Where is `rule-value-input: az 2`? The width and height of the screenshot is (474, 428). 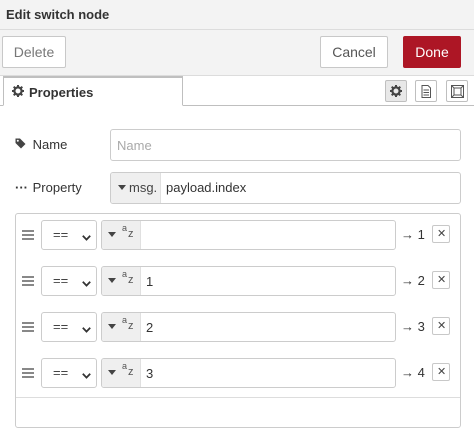 rule-value-input: az 2 is located at coordinates (248, 327).